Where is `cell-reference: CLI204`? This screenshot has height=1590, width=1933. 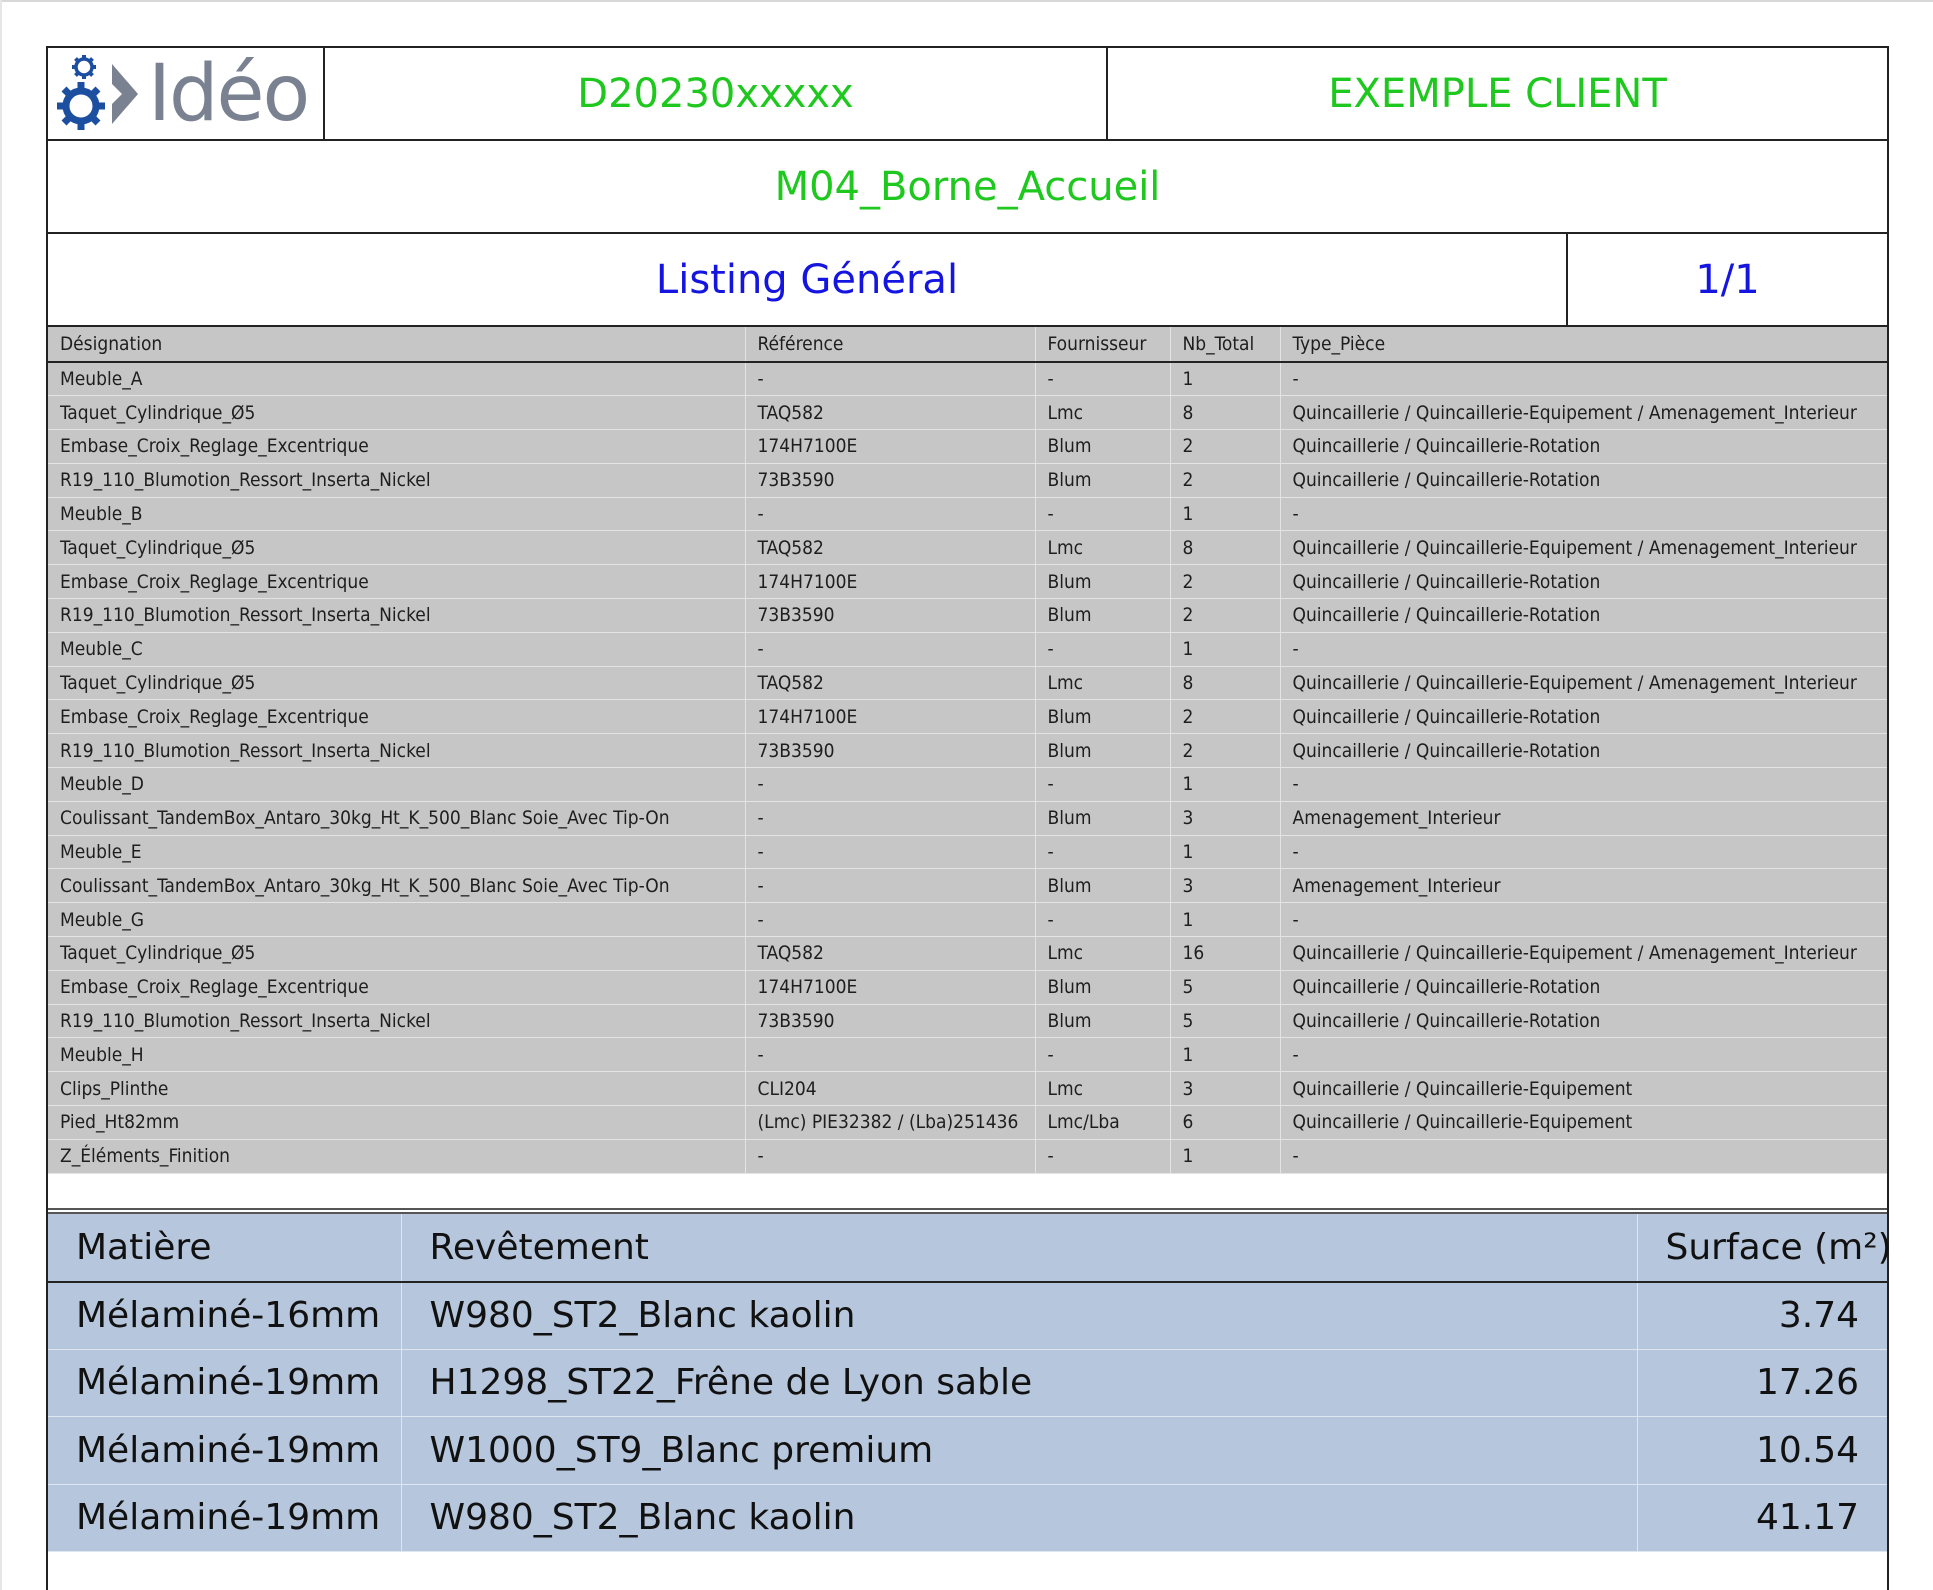 cell-reference: CLI204 is located at coordinates (890, 1089).